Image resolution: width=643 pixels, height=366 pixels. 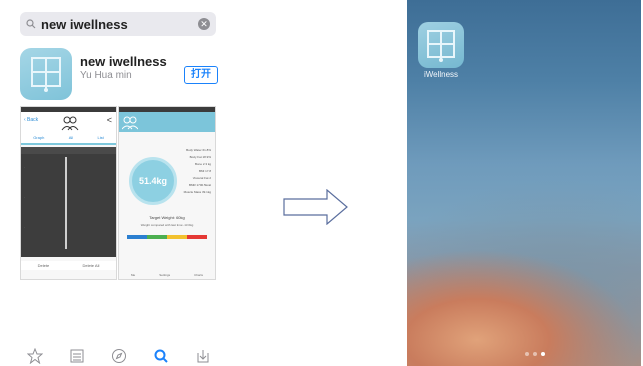 What do you see at coordinates (202, 164) in the screenshot?
I see `metric-item: Bone 2.3 kg` at bounding box center [202, 164].